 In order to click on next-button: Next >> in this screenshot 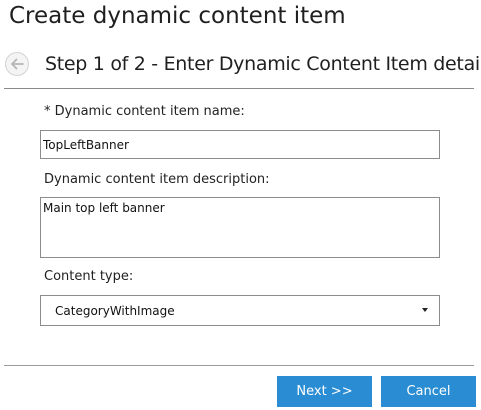, I will do `click(324, 391)`.